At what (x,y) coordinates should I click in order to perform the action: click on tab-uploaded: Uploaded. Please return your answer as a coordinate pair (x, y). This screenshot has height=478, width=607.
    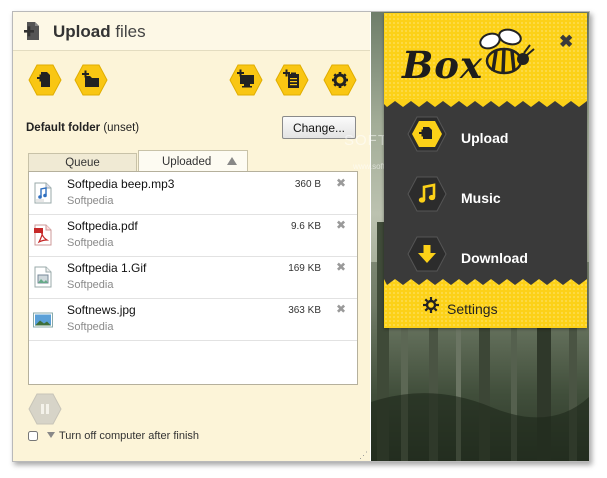
    Looking at the image, I should click on (193, 161).